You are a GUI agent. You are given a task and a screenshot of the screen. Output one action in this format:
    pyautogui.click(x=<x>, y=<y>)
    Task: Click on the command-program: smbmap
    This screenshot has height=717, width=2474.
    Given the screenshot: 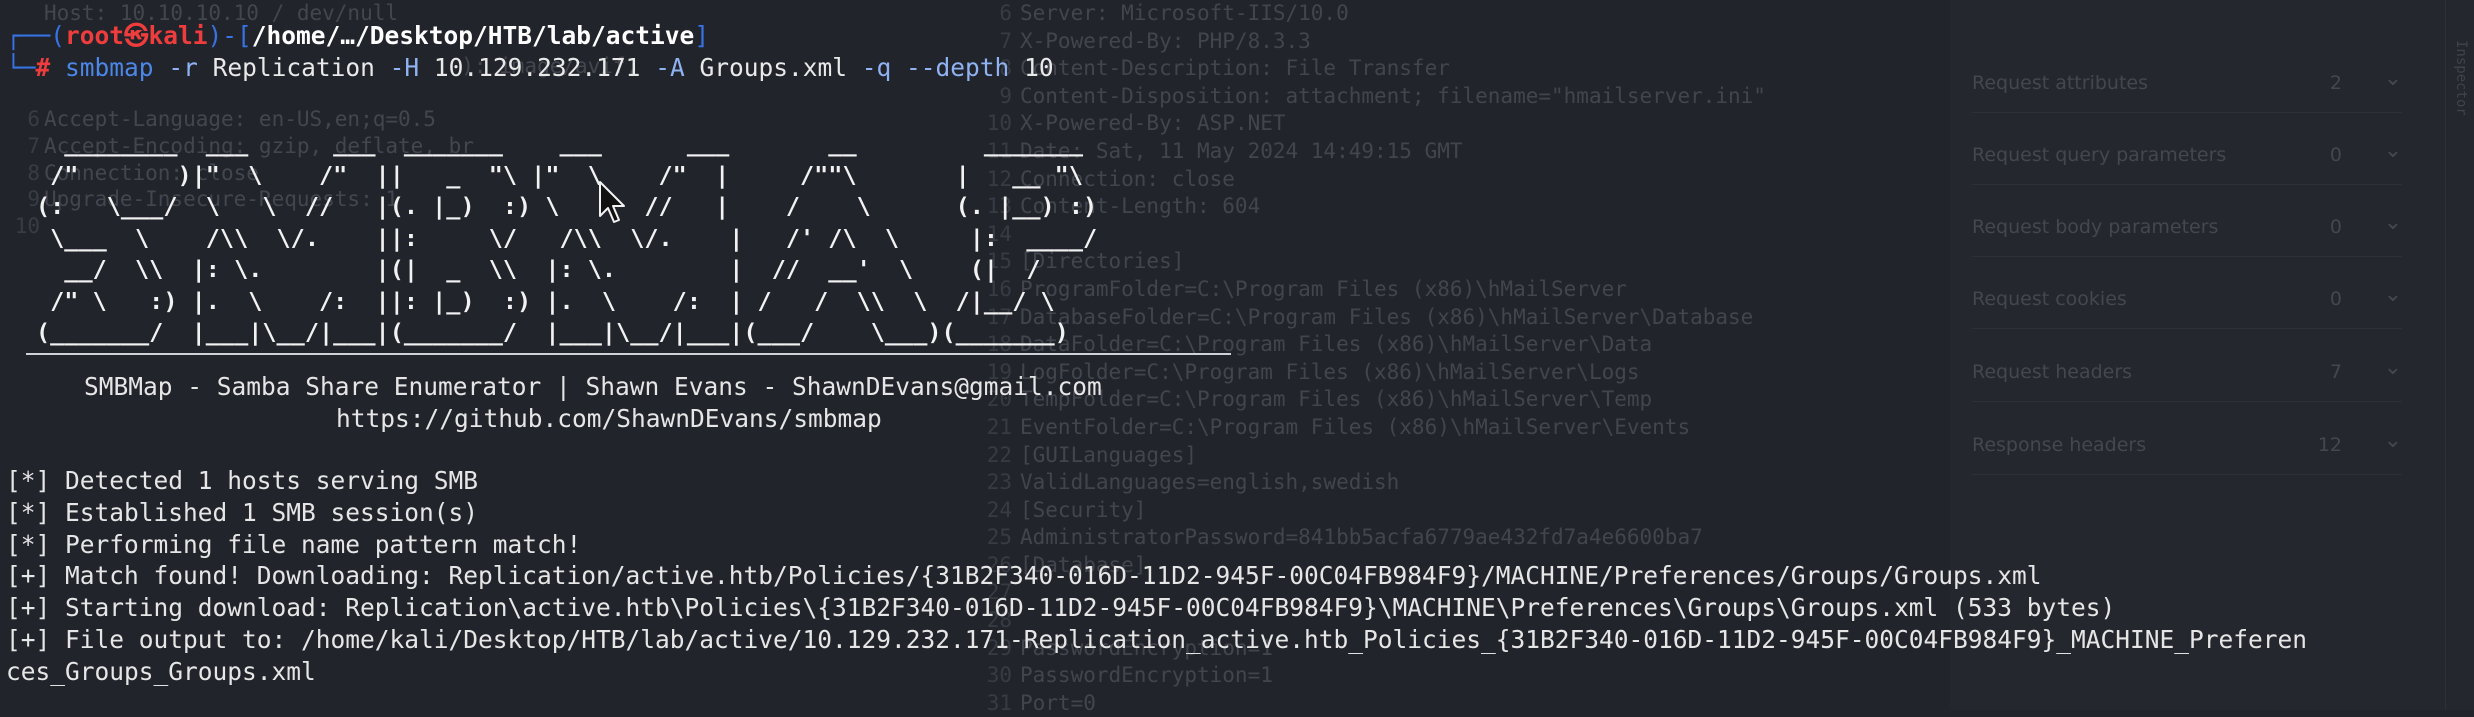 What is the action you would take?
    pyautogui.click(x=109, y=67)
    